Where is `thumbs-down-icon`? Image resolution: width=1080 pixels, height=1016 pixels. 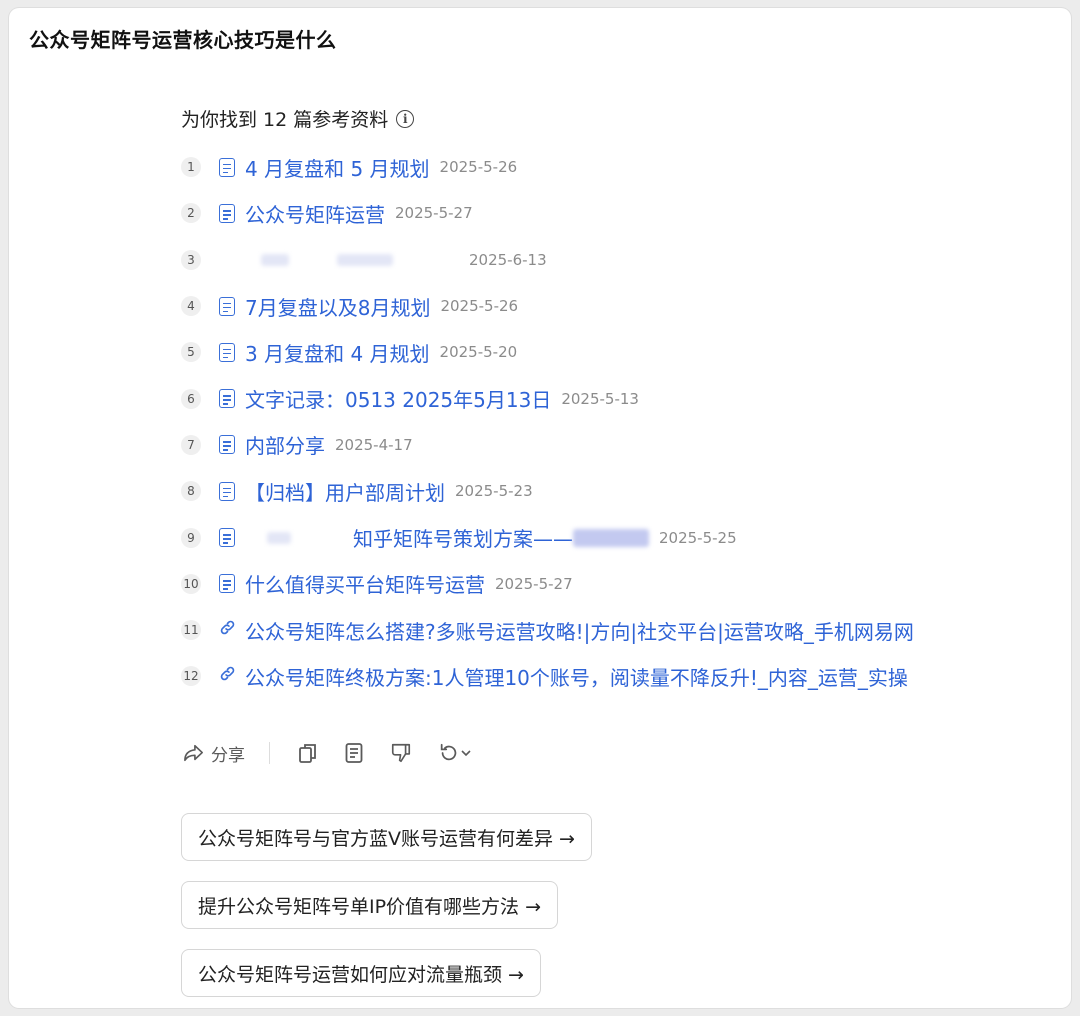 thumbs-down-icon is located at coordinates (401, 753).